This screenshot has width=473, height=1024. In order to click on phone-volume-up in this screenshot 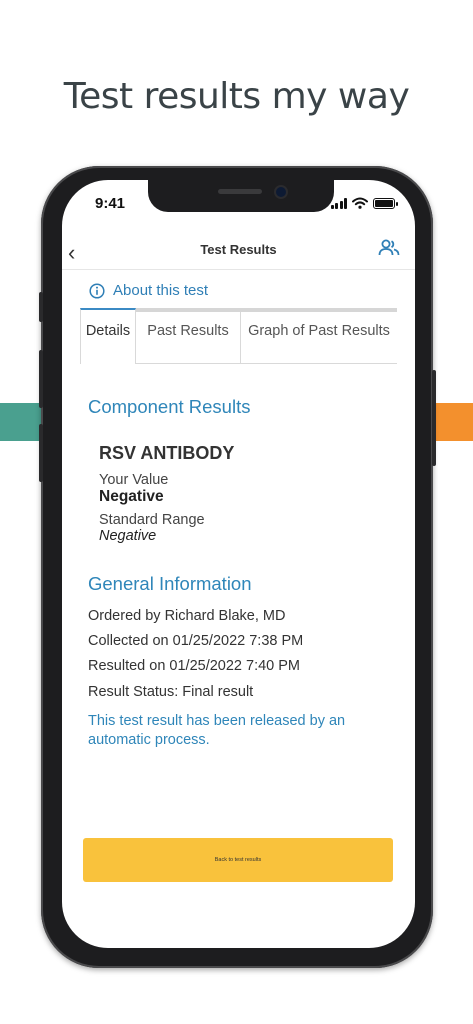, I will do `click(41, 379)`.